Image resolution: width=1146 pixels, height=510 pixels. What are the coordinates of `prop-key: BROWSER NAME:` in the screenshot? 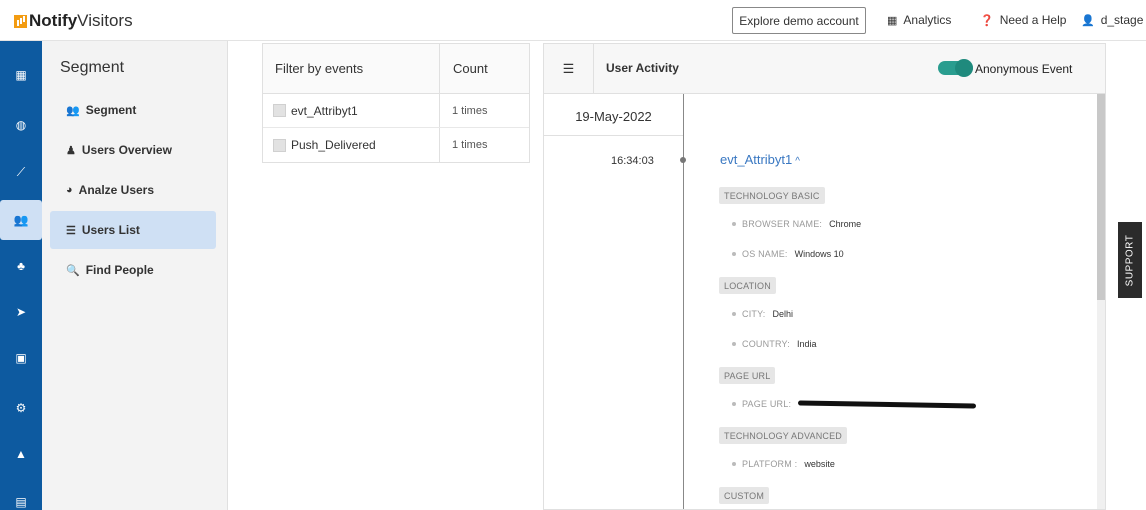 It's located at (782, 224).